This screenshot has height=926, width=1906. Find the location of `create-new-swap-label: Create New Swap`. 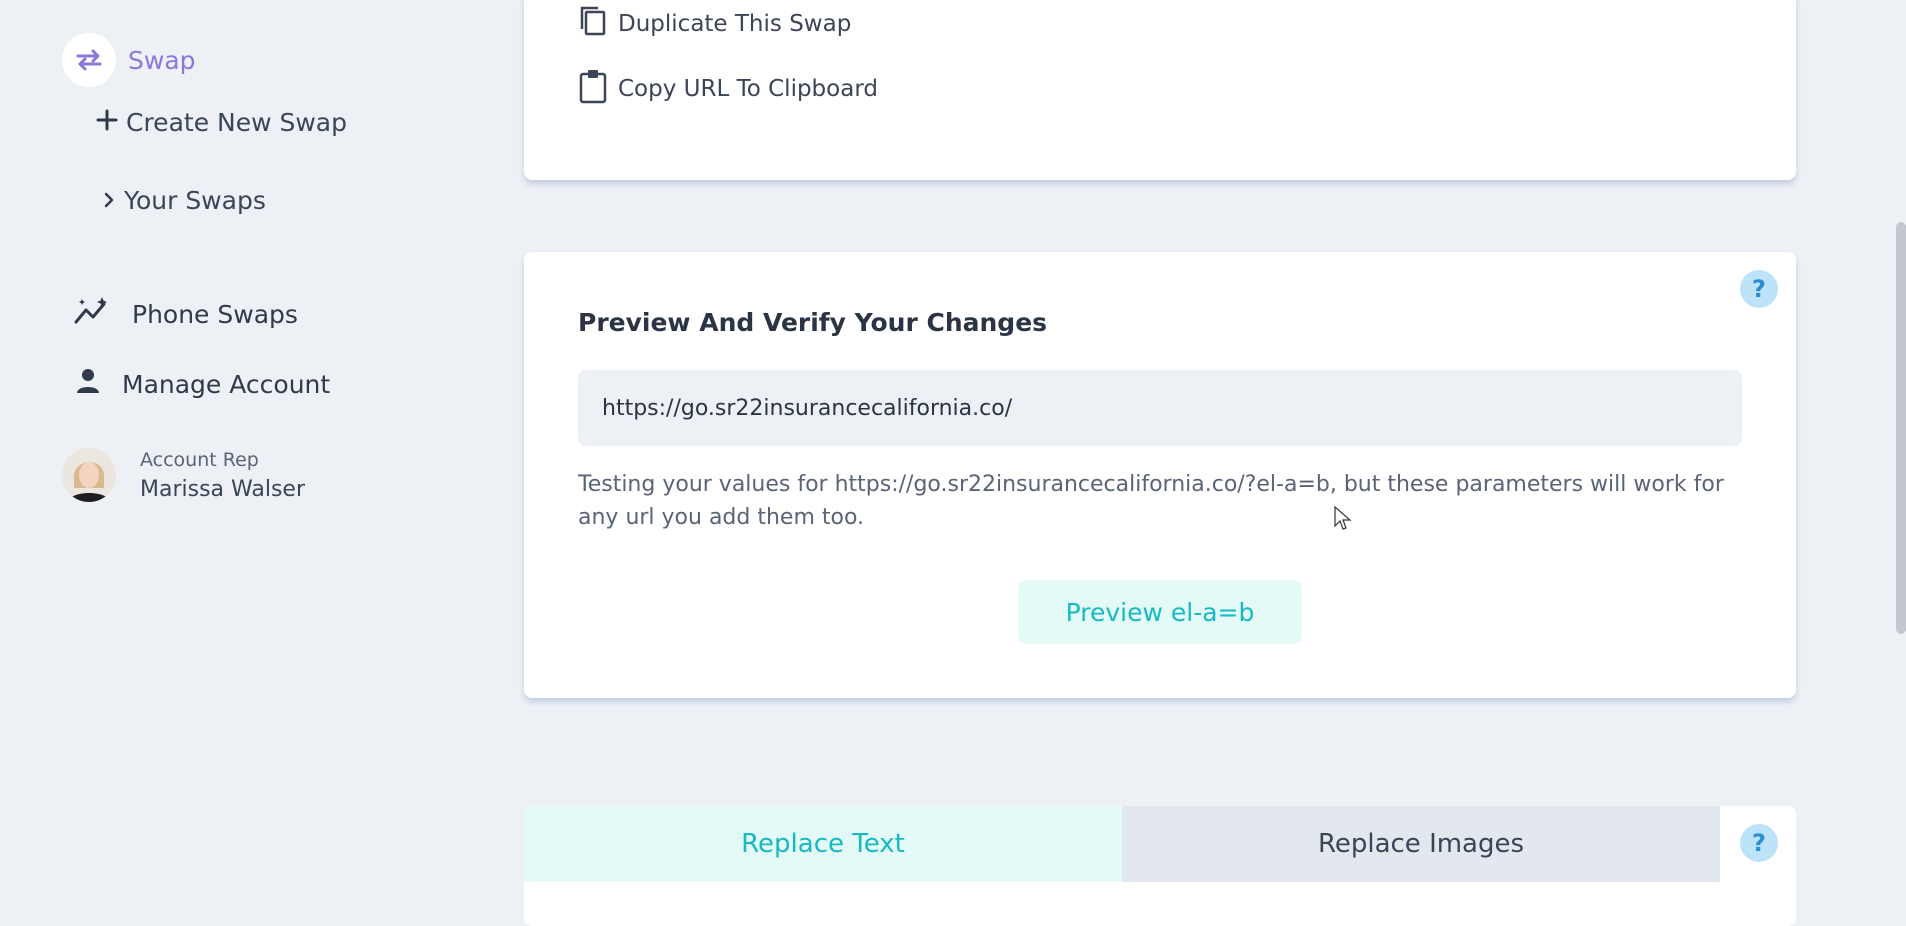

create-new-swap-label: Create New Swap is located at coordinates (236, 122).